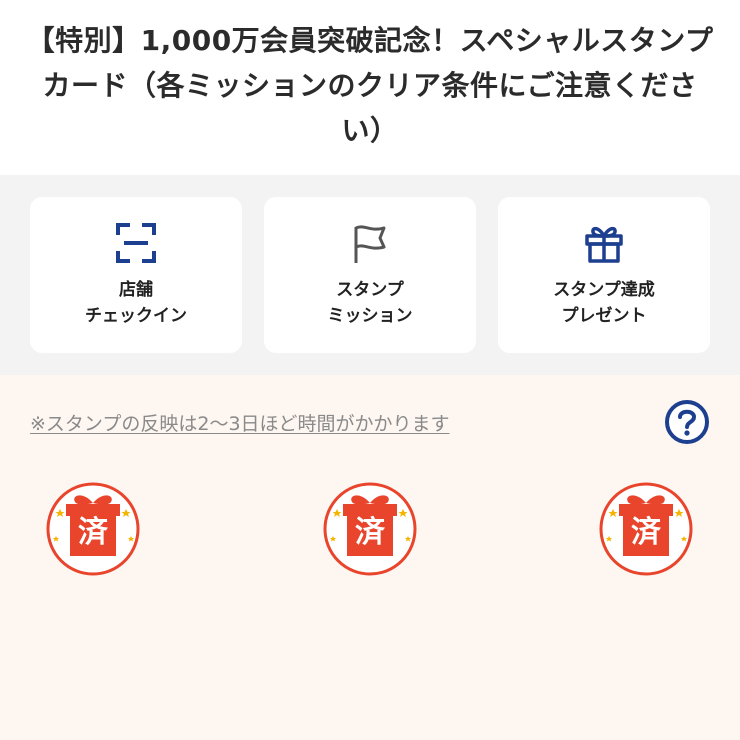  Describe the element at coordinates (604, 290) in the screenshot. I see `menu-label-line1: スタンプ達成` at that location.